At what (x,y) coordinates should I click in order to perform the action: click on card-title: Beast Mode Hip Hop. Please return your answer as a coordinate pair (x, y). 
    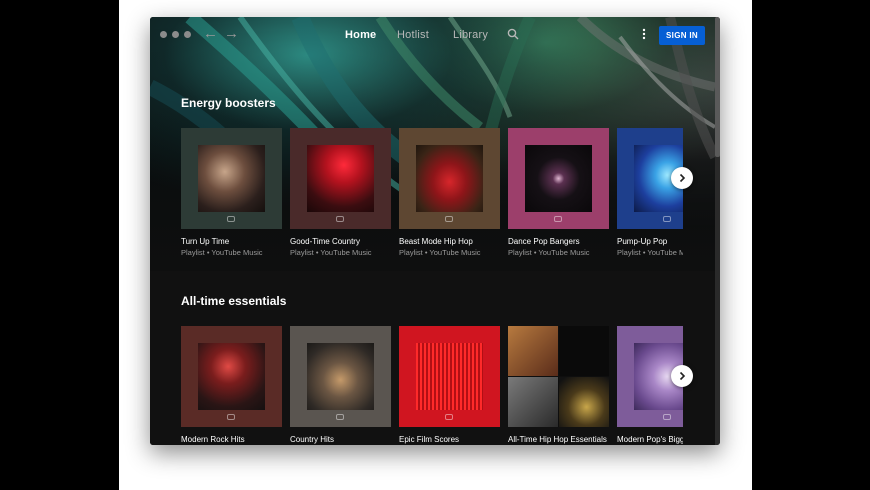
    Looking at the image, I should click on (436, 241).